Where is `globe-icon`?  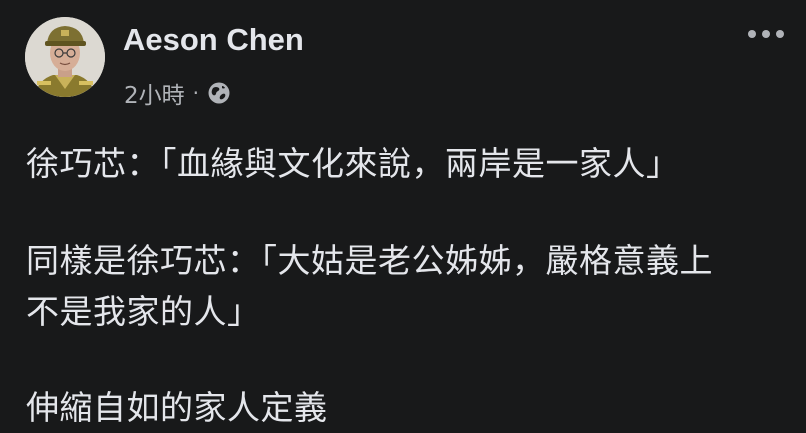
globe-icon is located at coordinates (219, 93).